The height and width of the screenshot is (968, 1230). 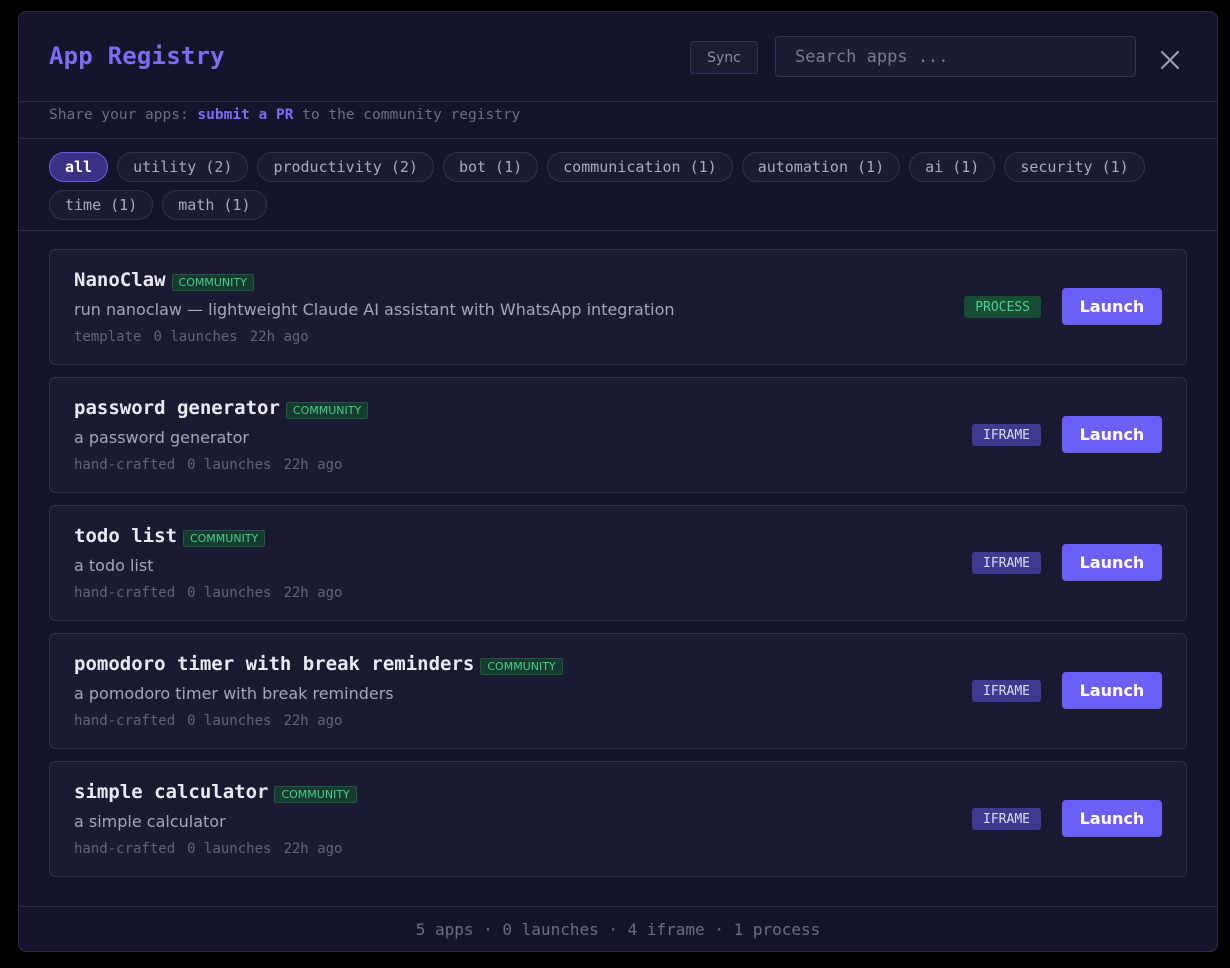 I want to click on app-name: todo list, so click(x=125, y=536).